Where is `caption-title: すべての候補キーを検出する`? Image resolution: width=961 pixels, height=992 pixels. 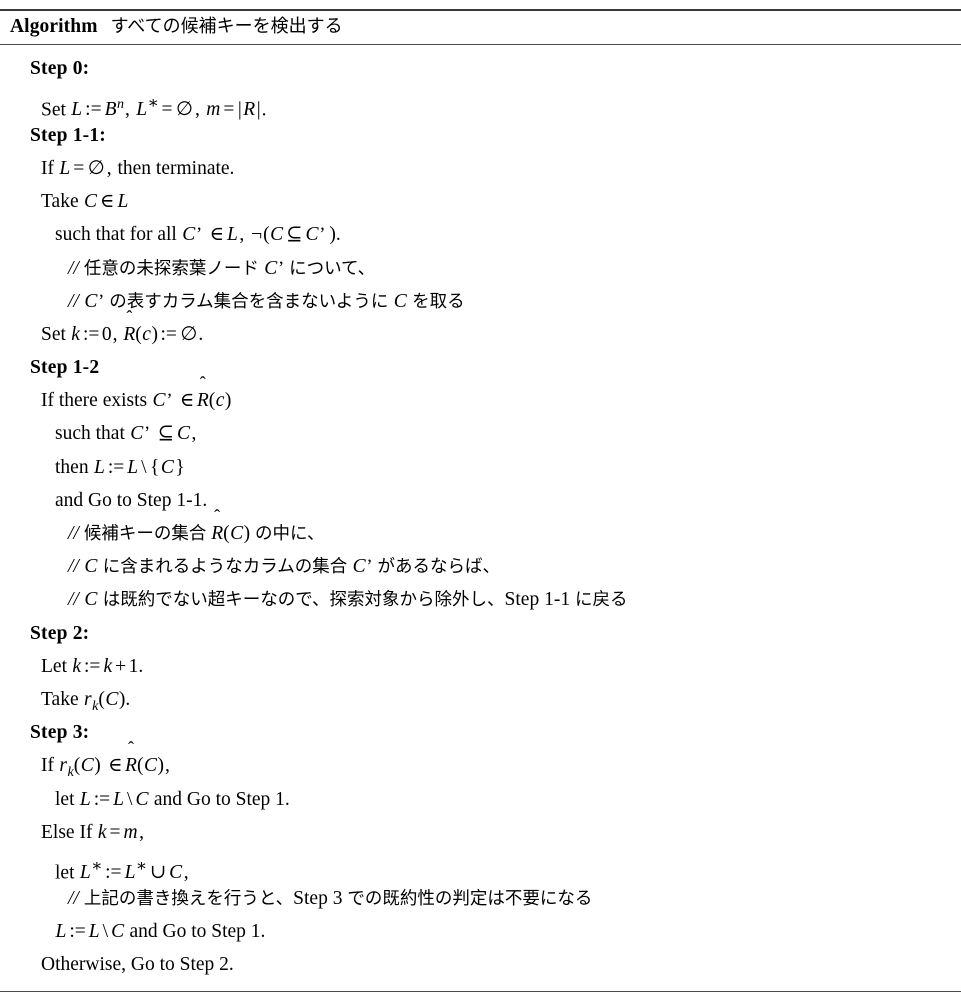
caption-title: すべての候補キーを検出する is located at coordinates (226, 26).